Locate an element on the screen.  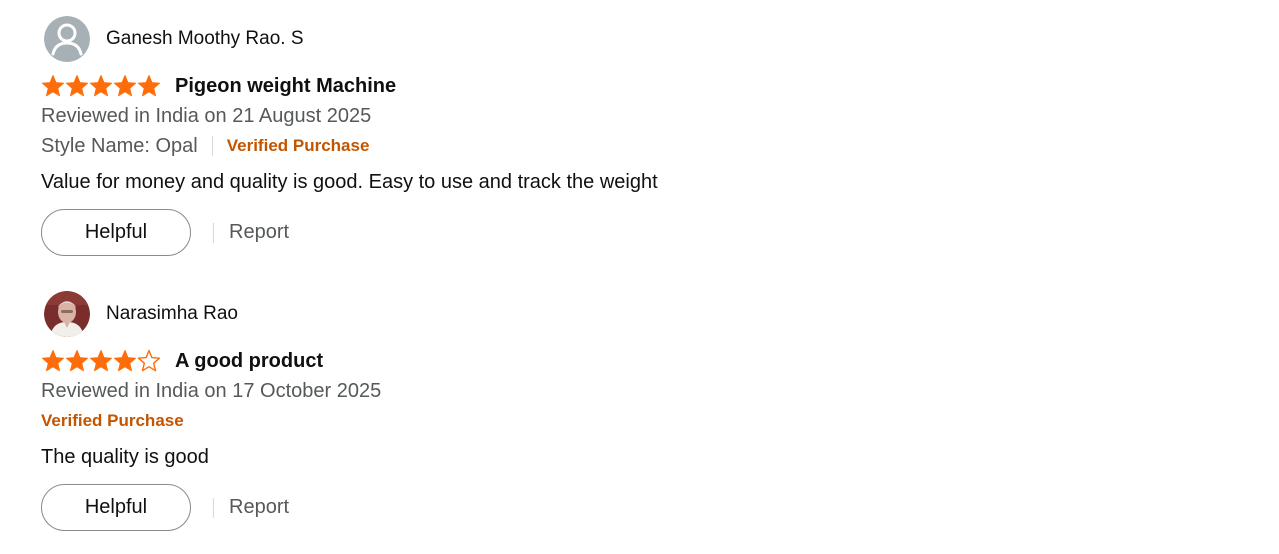
reviewer-name: Narasimha Rao is located at coordinates (172, 314).